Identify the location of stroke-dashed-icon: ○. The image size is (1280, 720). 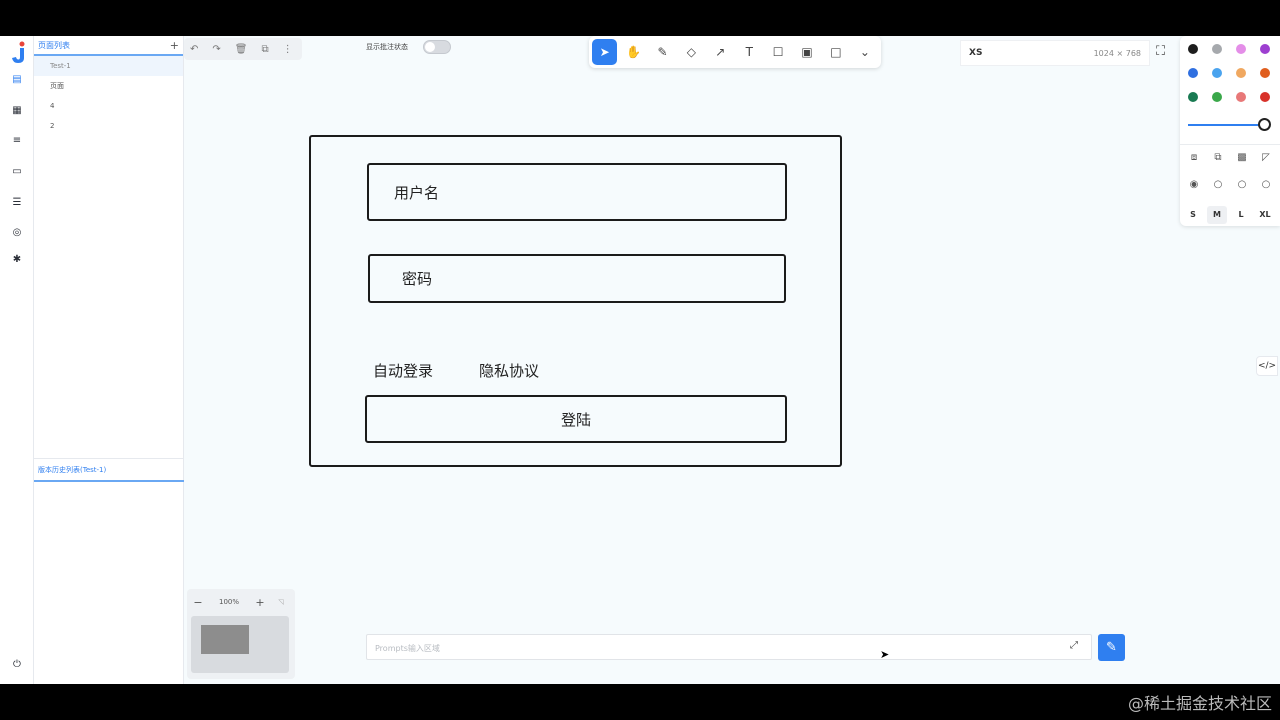
(1218, 185).